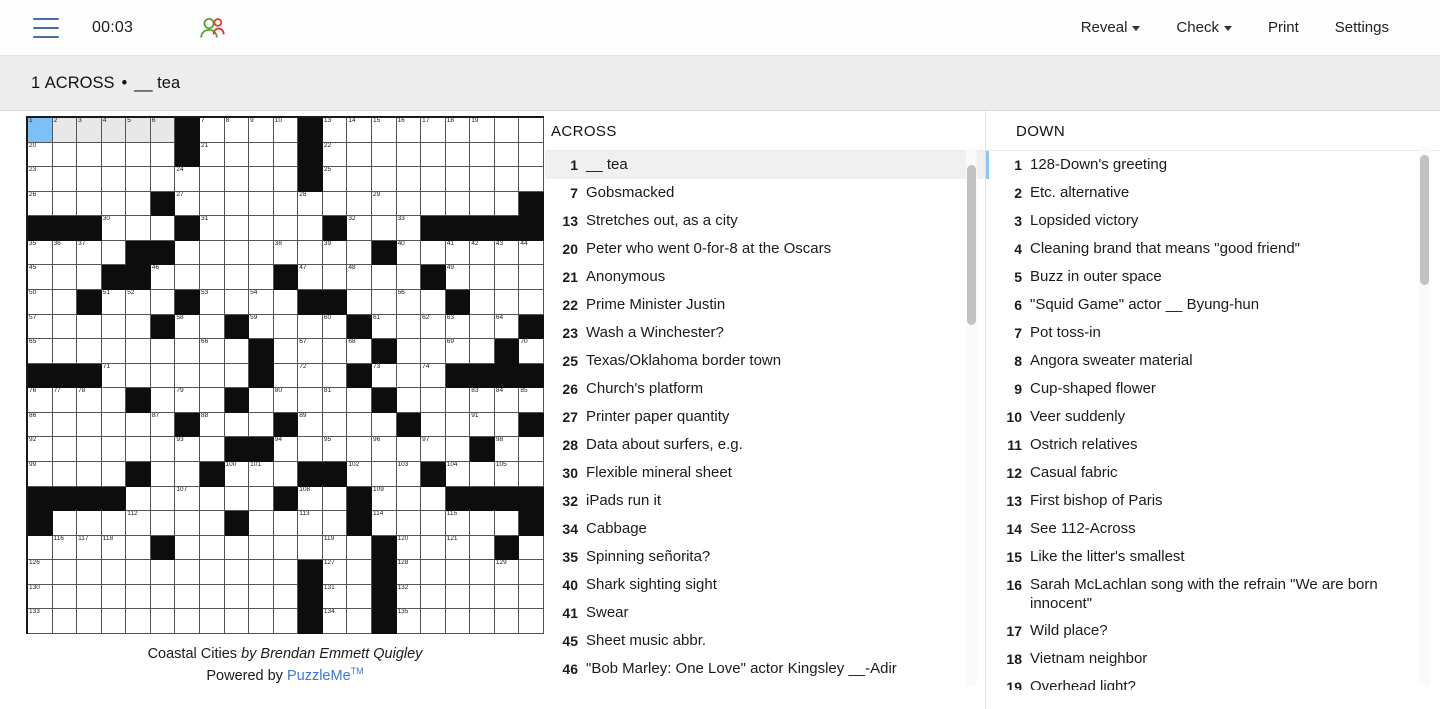 The image size is (1440, 709). I want to click on grid-cell: 114, so click(384, 523).